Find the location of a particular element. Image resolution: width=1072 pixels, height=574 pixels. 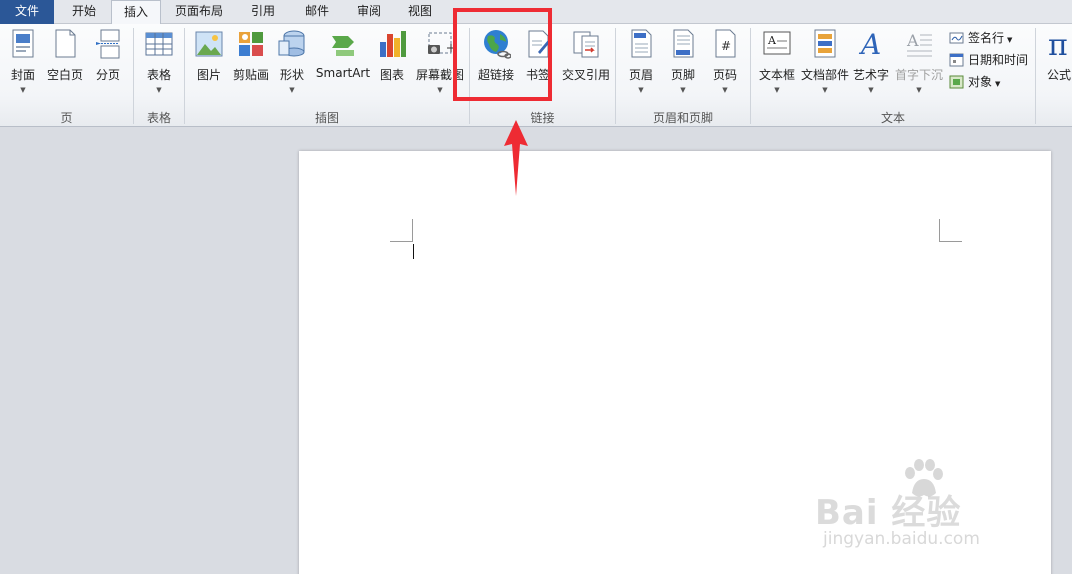

equation-label: 公式 is located at coordinates (1058, 75).